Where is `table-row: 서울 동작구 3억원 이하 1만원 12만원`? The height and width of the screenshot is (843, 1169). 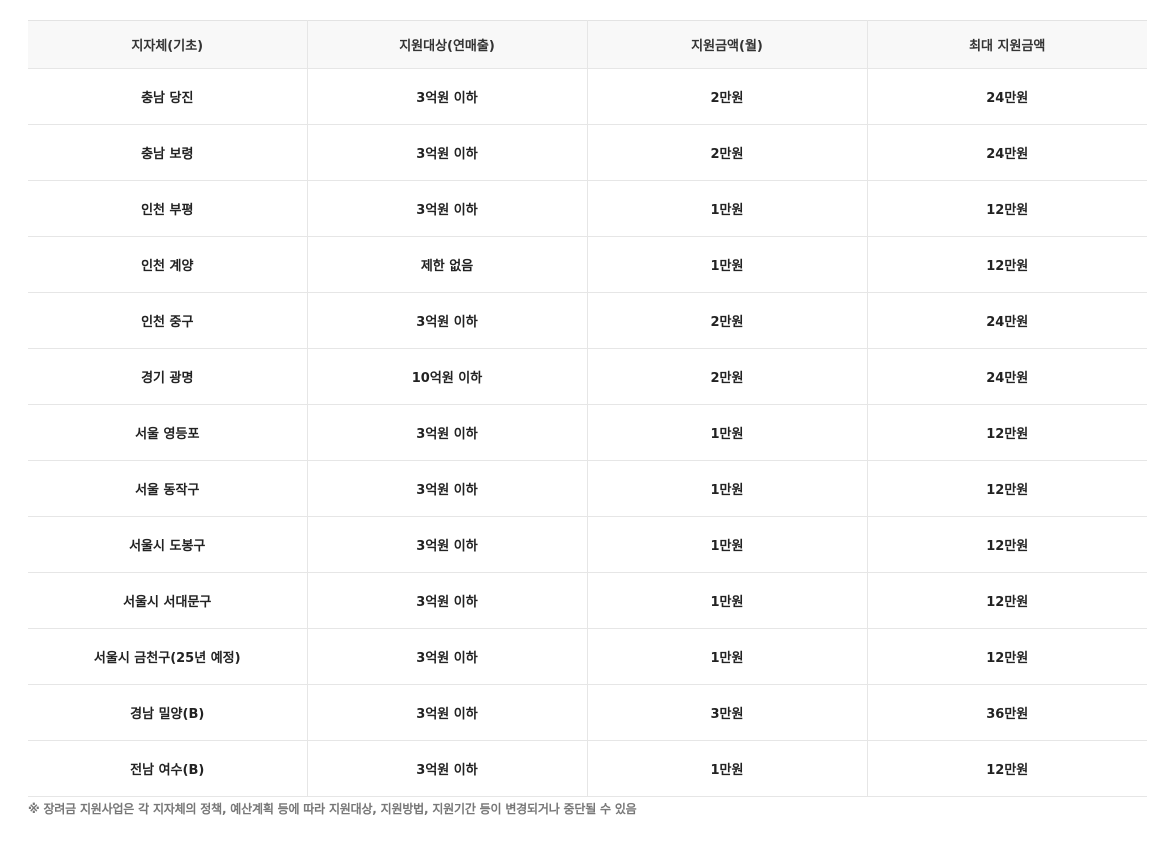
table-row: 서울 동작구 3억원 이하 1만원 12만원 is located at coordinates (587, 488).